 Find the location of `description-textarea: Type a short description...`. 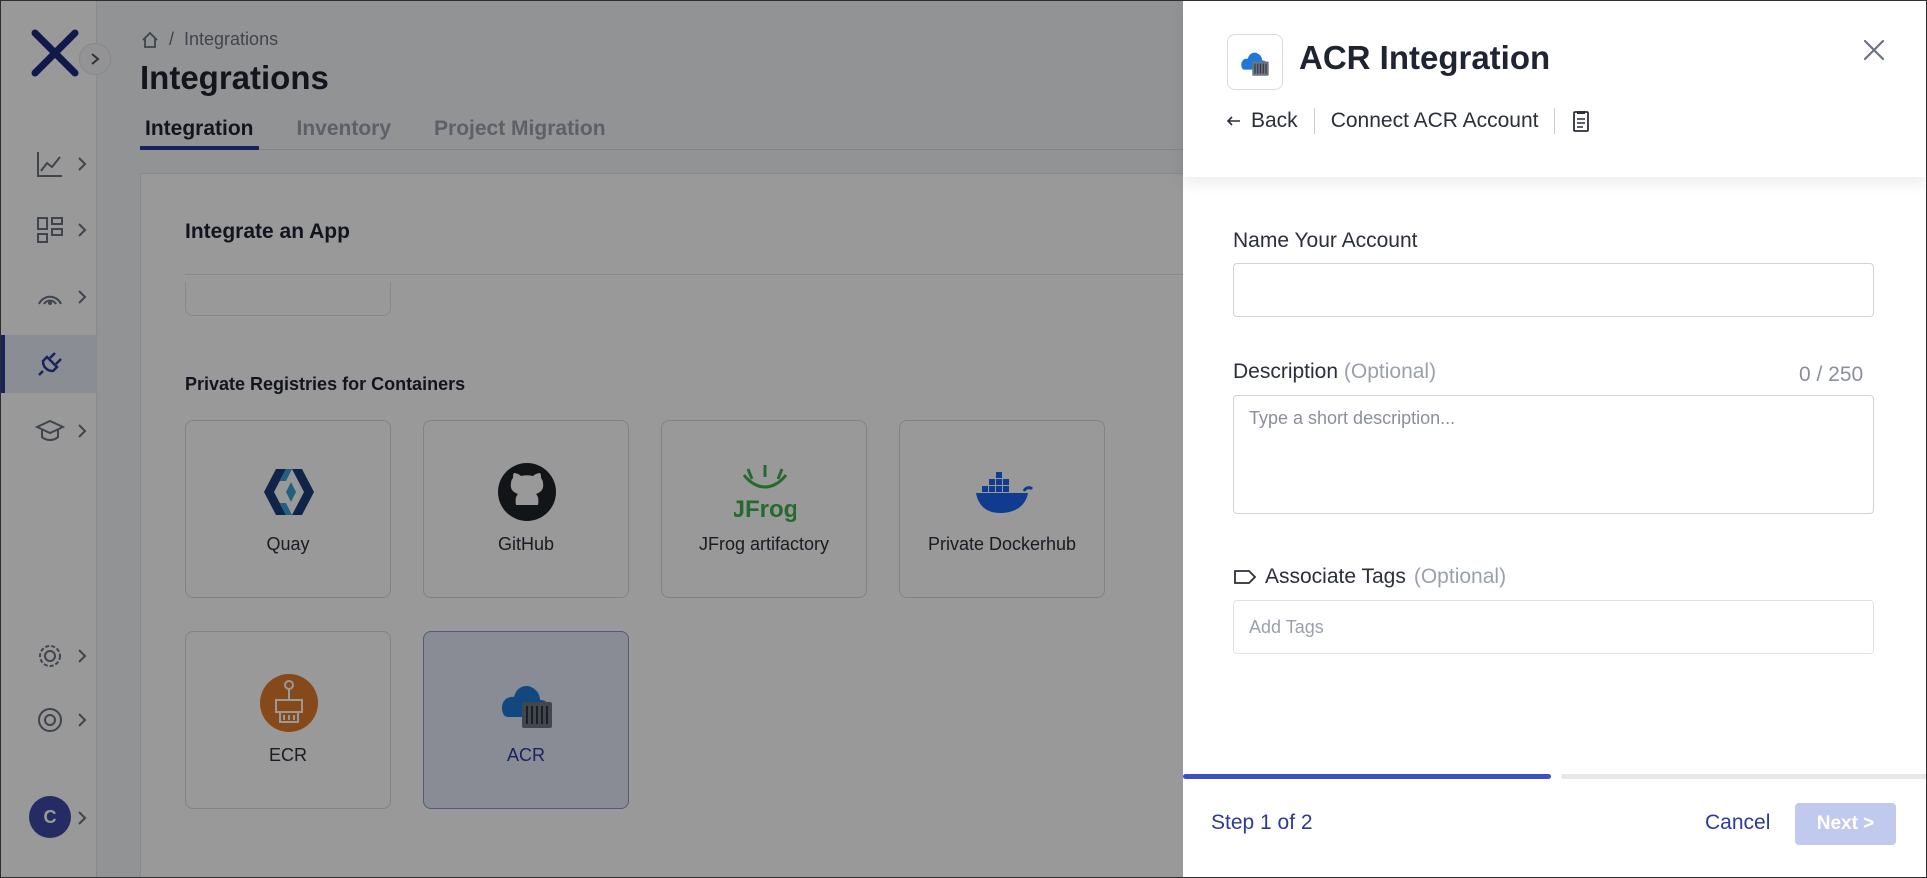

description-textarea: Type a short description... is located at coordinates (1553, 454).